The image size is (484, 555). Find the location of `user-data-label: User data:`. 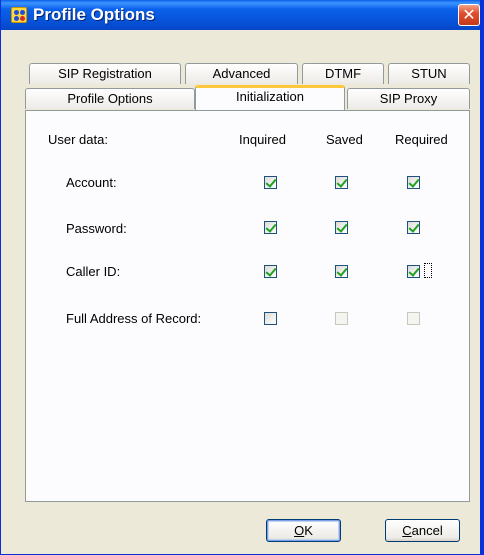

user-data-label: User data: is located at coordinates (78, 139).